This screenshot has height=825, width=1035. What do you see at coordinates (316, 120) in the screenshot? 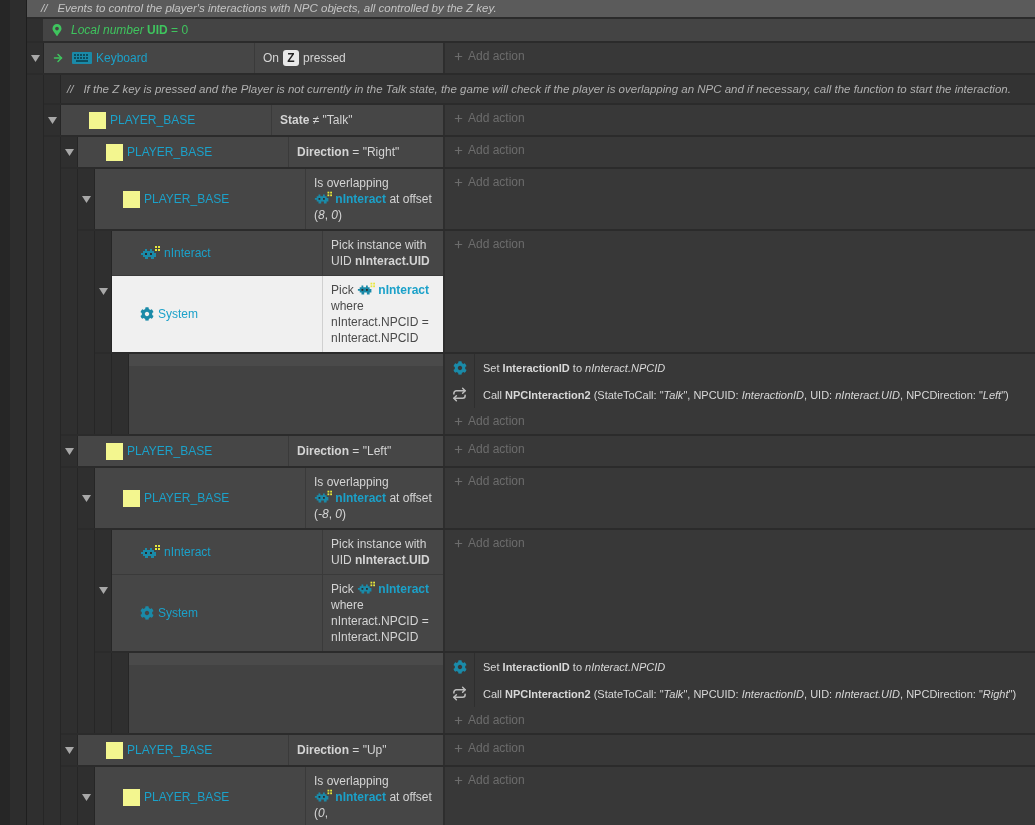
I see `condition-text: State ≠ "Talk"` at bounding box center [316, 120].